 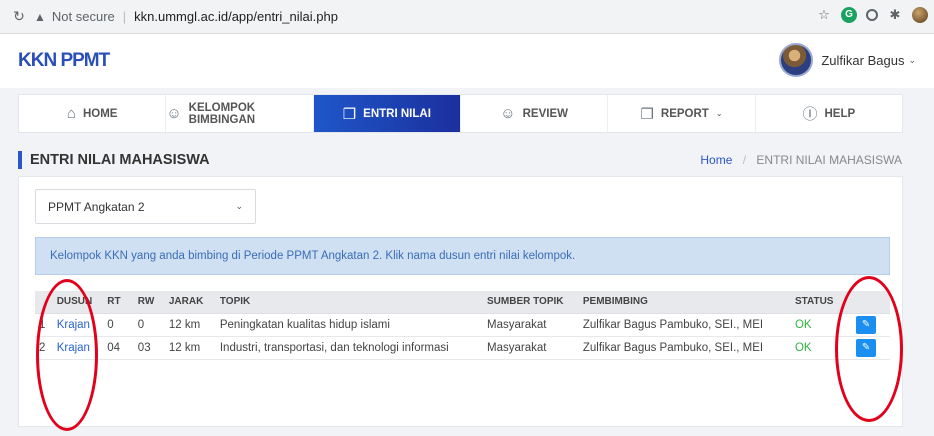 I want to click on column-header-jarak: JARAK, so click(x=187, y=302).